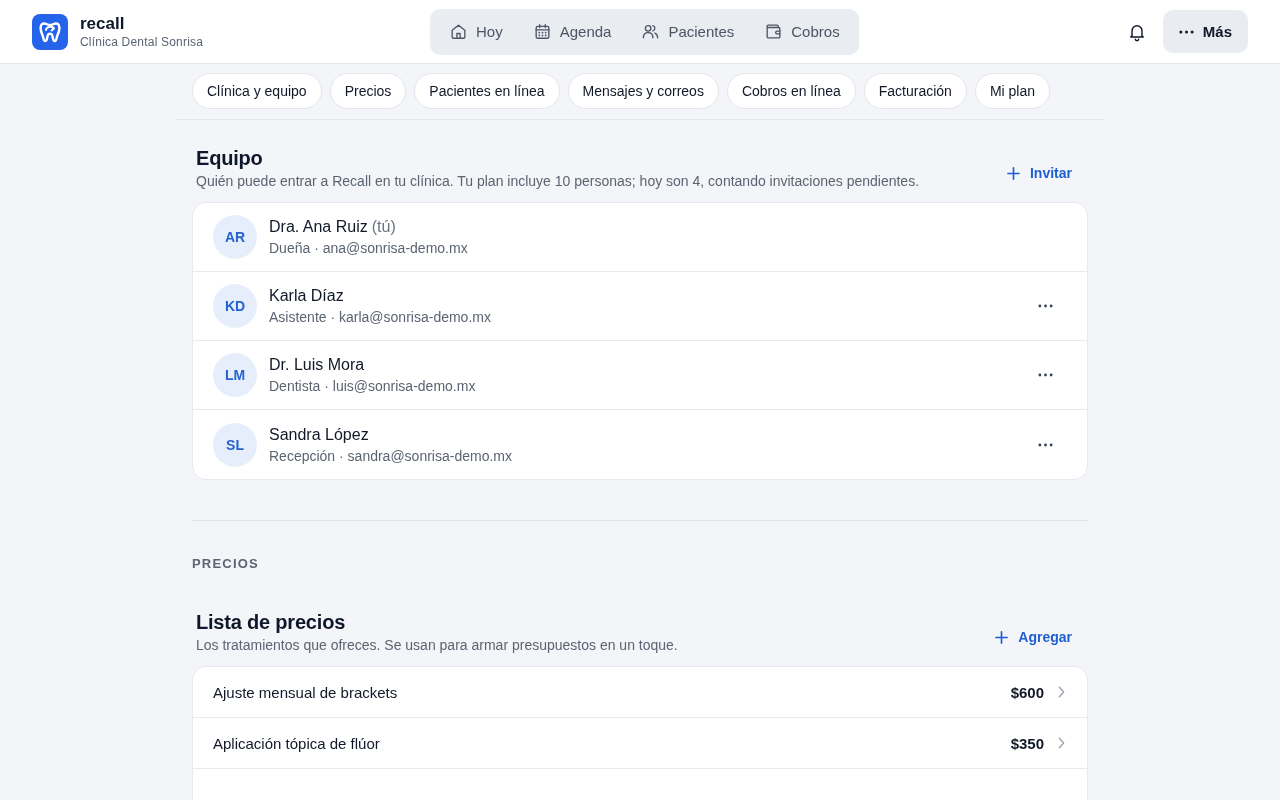 This screenshot has width=1280, height=800. Describe the element at coordinates (437, 645) in the screenshot. I see `section-description: Los tratamientos que ofreces. Se usan para armar presupuestos en un toque.` at that location.